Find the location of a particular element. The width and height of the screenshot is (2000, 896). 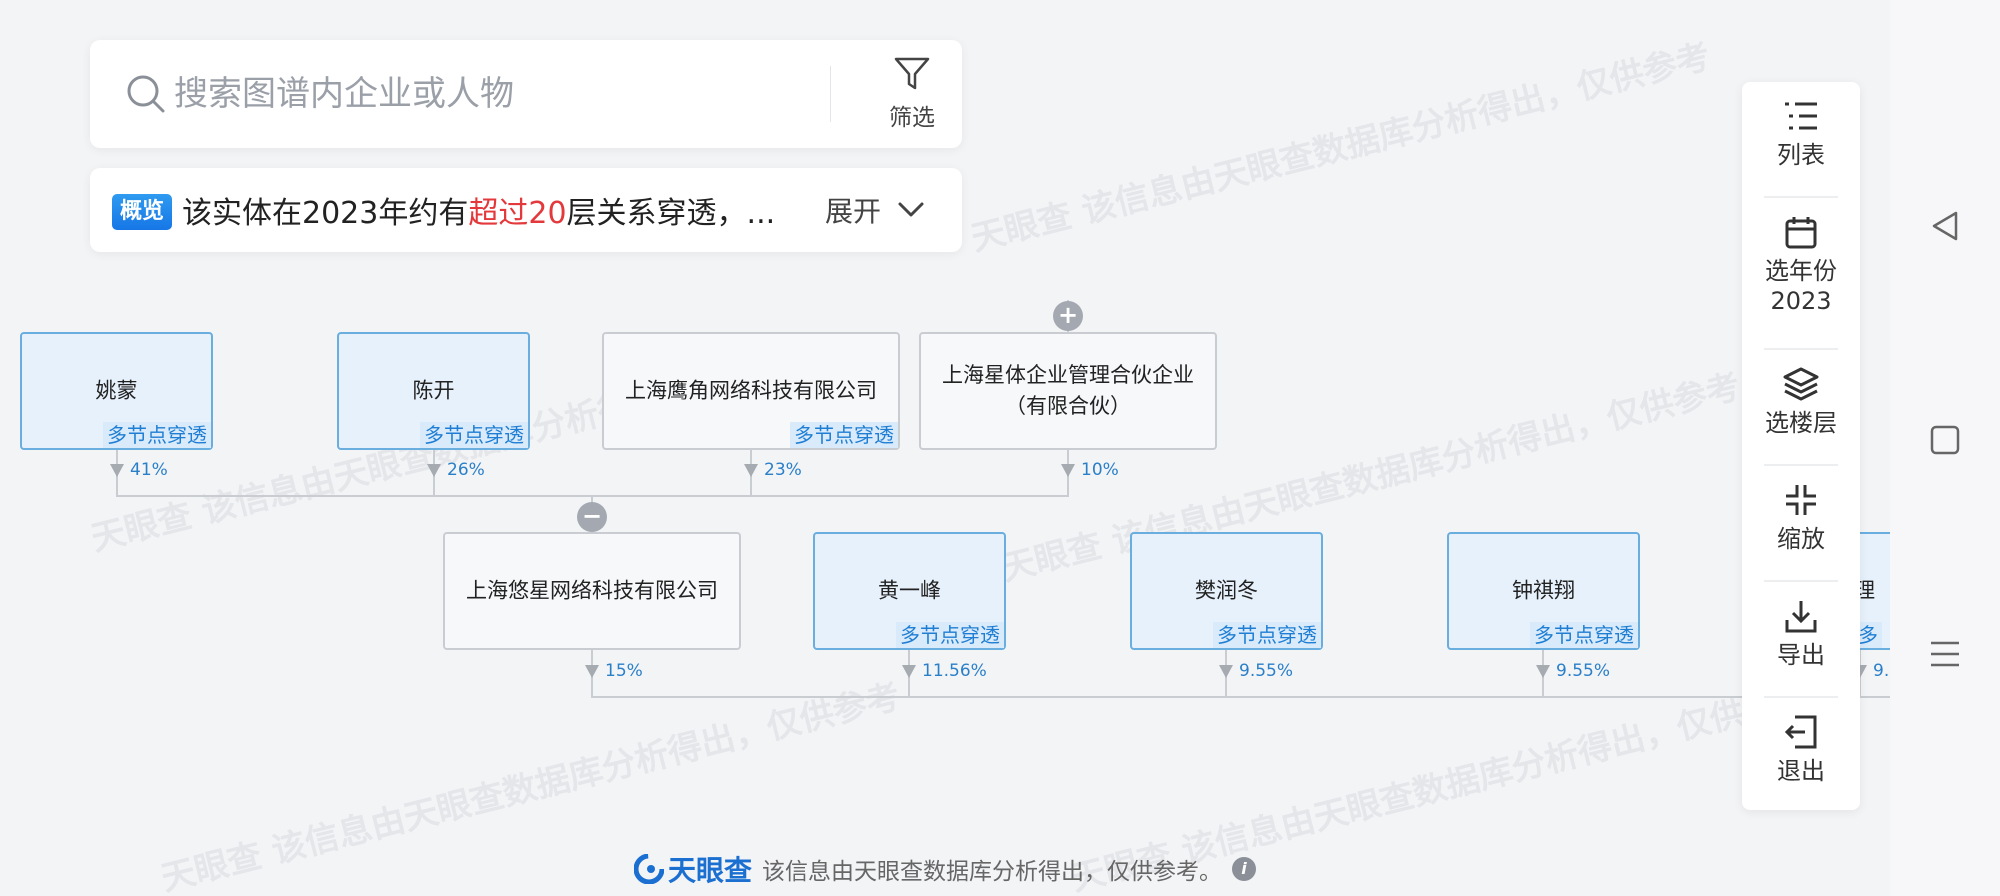

calendar-icon is located at coordinates (1801, 233).